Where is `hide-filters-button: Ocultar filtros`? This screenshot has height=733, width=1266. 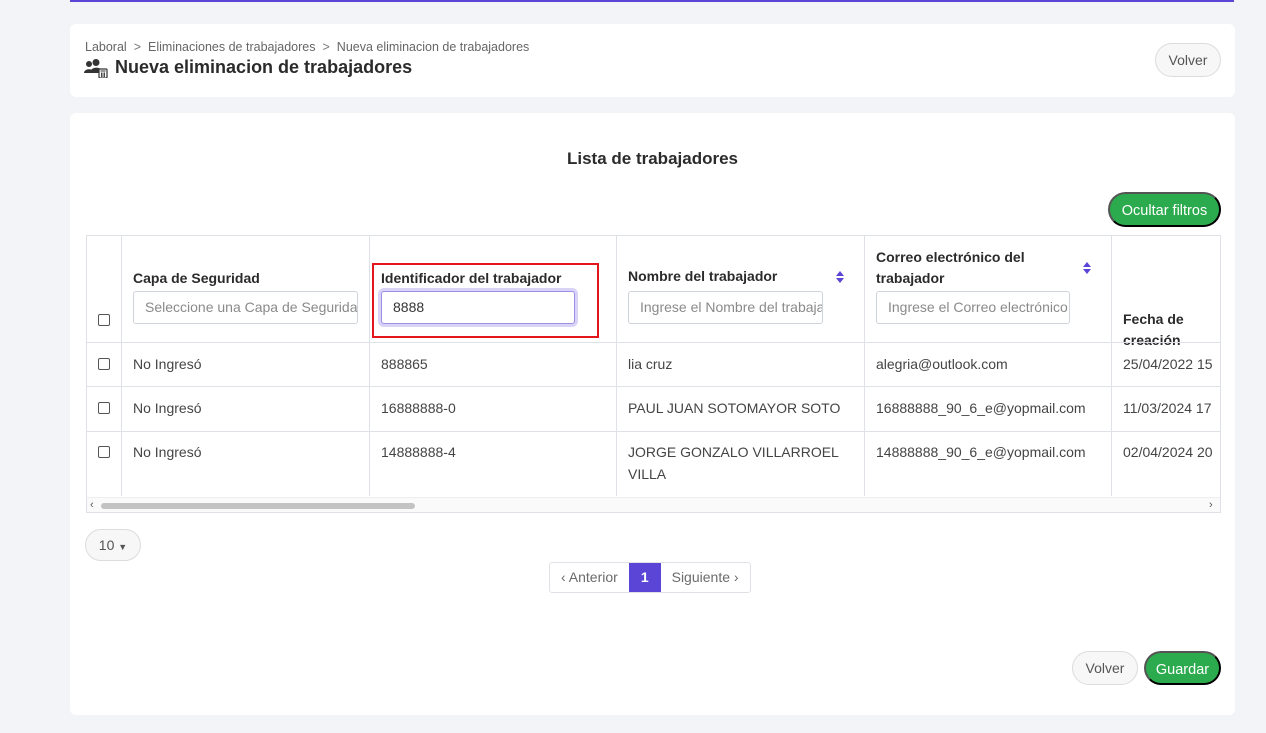 hide-filters-button: Ocultar filtros is located at coordinates (1164, 209).